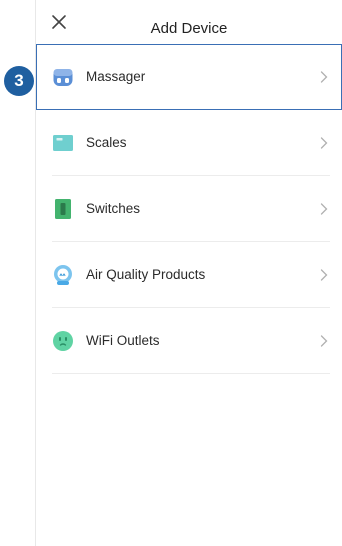 Image resolution: width=342 pixels, height=546 pixels. I want to click on massager-icon, so click(63, 77).